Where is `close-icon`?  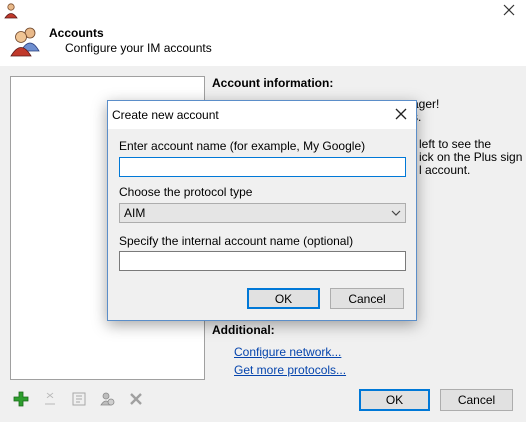
close-icon is located at coordinates (509, 10).